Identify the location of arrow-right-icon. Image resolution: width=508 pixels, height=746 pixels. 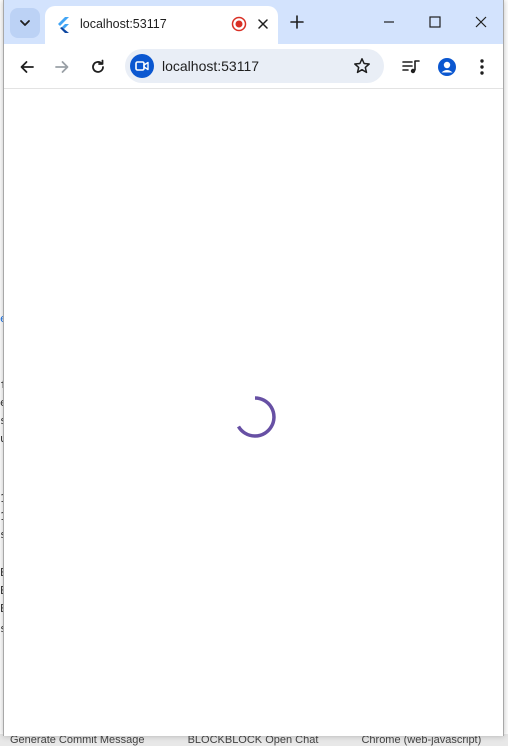
(62, 67).